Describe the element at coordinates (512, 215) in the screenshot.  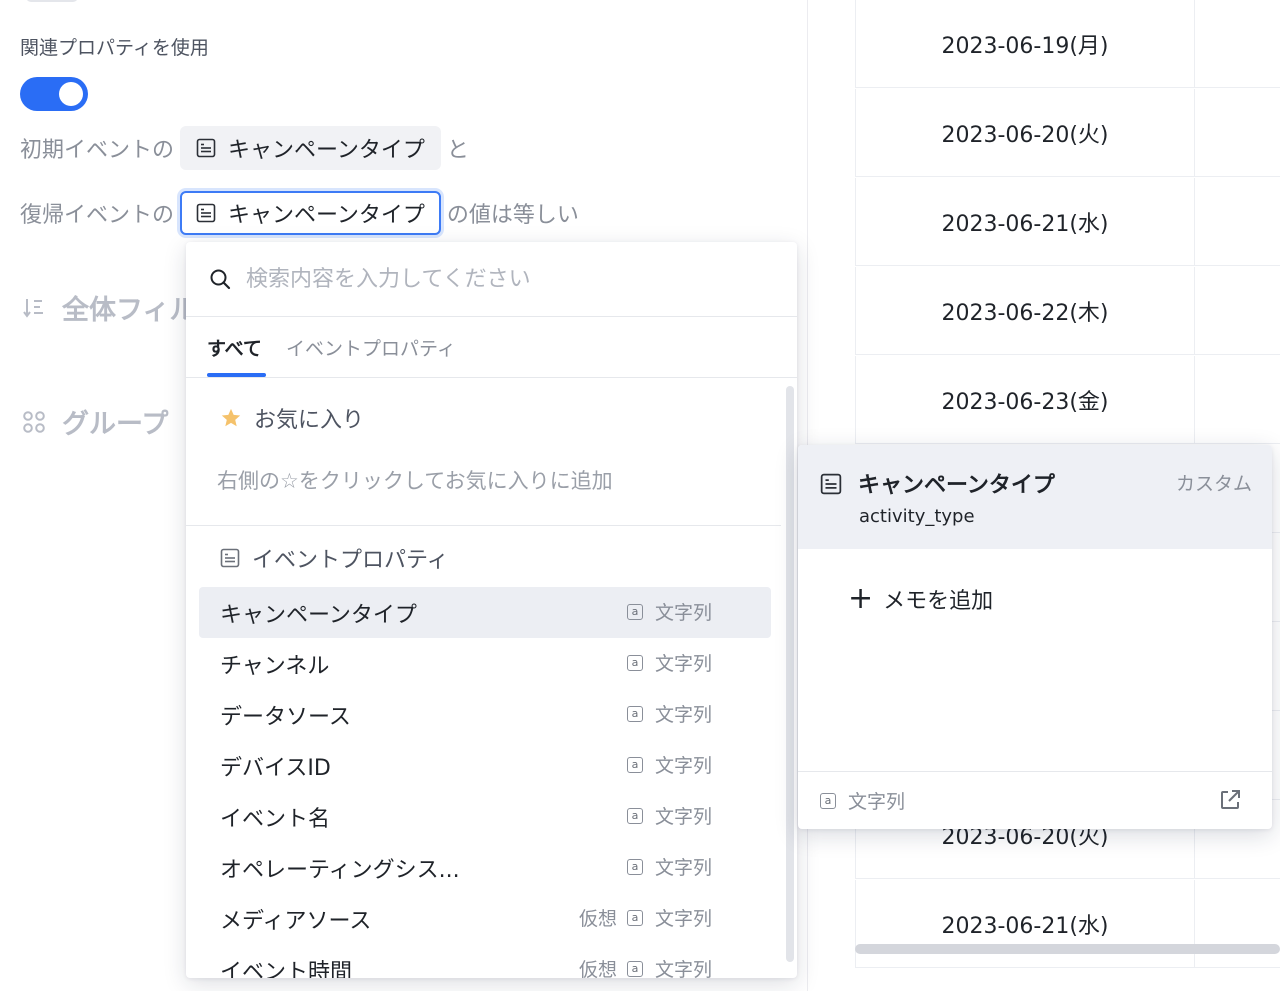
I see `return-event-suffix: の値は等しい` at that location.